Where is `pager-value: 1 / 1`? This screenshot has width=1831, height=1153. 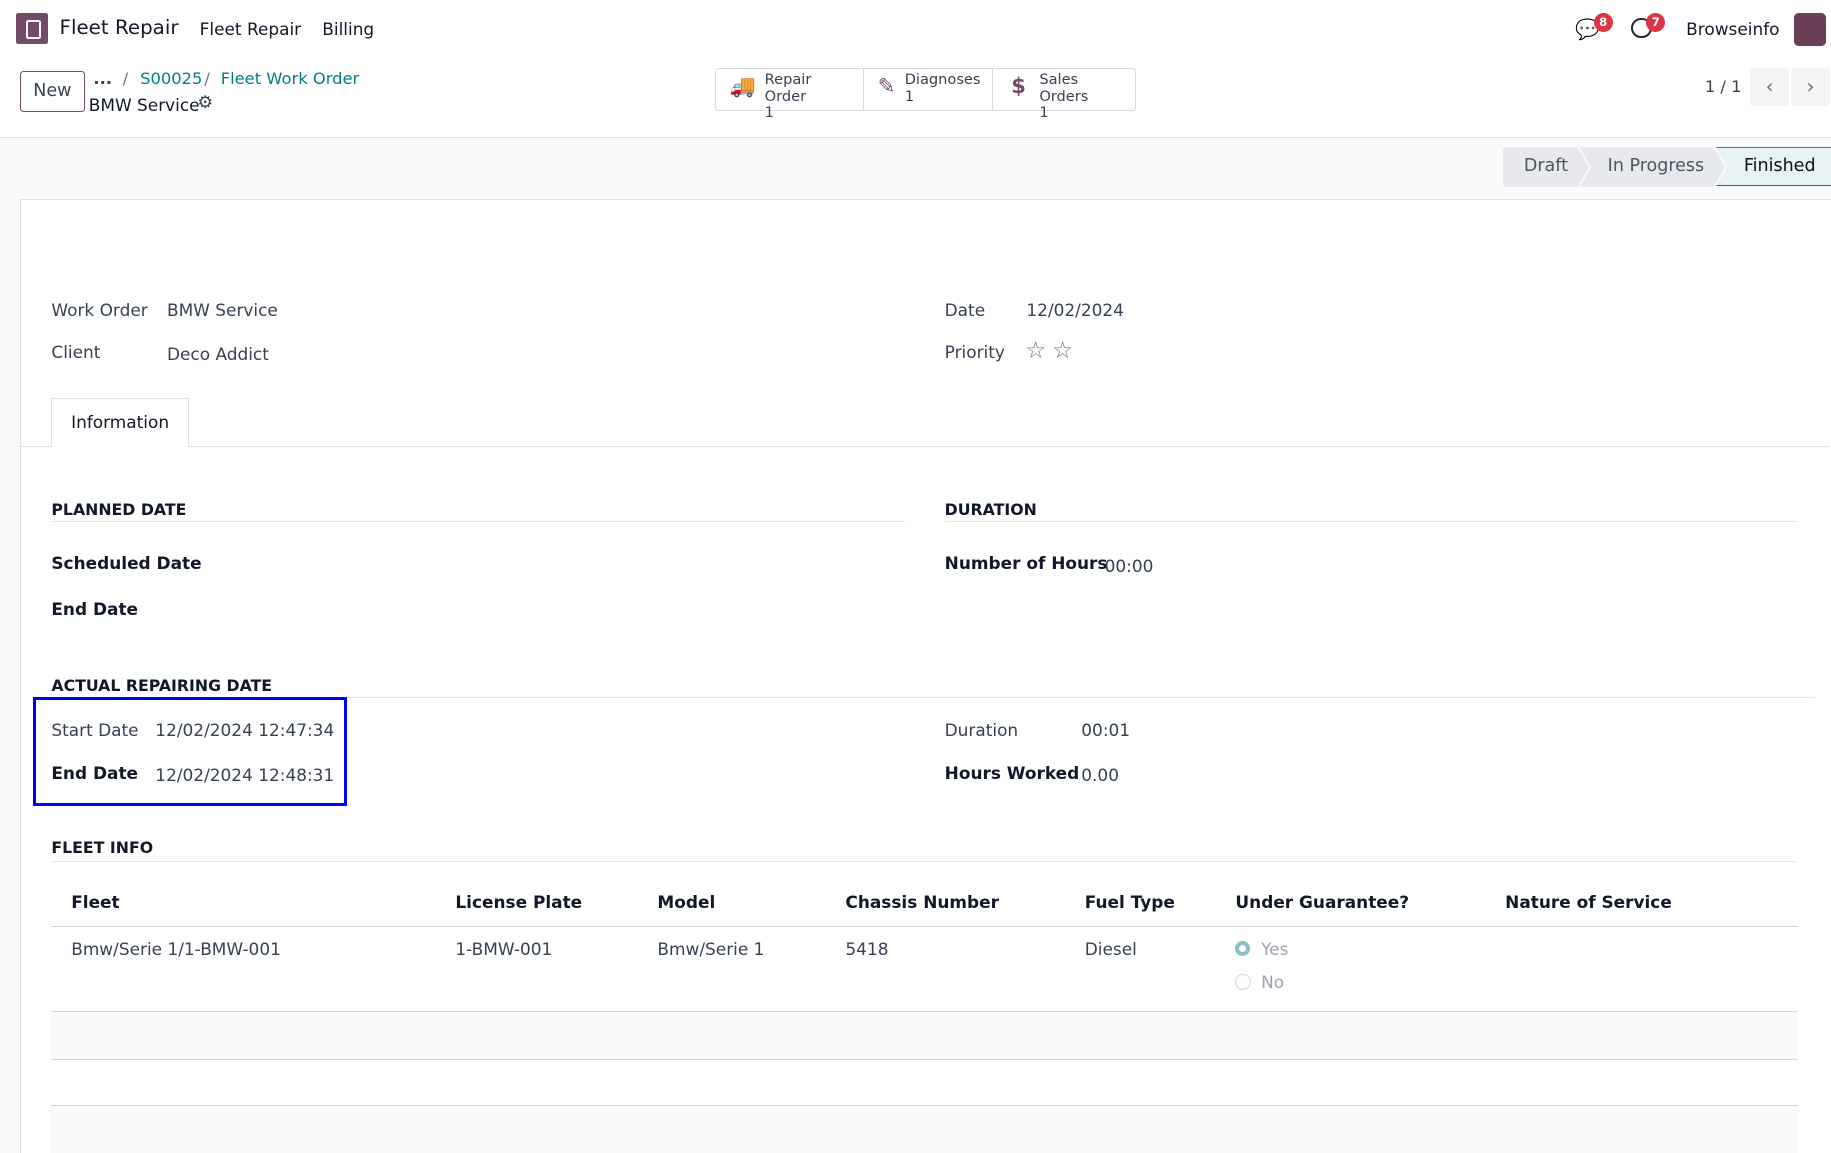 pager-value: 1 / 1 is located at coordinates (1723, 86).